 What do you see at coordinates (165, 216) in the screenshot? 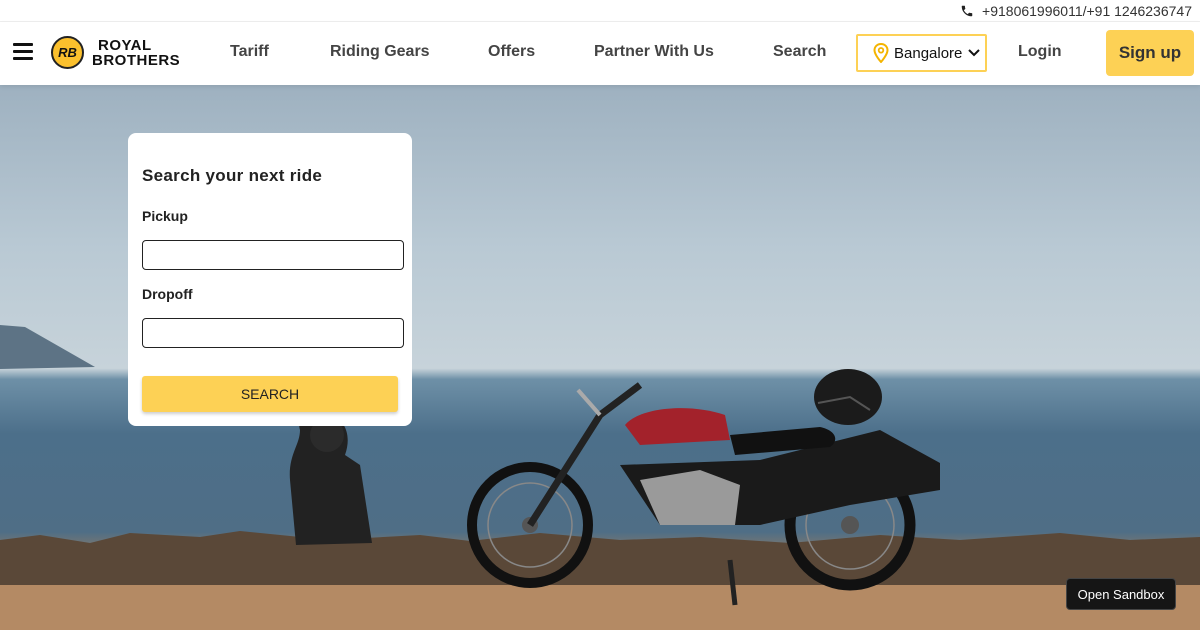
I see `pickup-label: Pickup` at bounding box center [165, 216].